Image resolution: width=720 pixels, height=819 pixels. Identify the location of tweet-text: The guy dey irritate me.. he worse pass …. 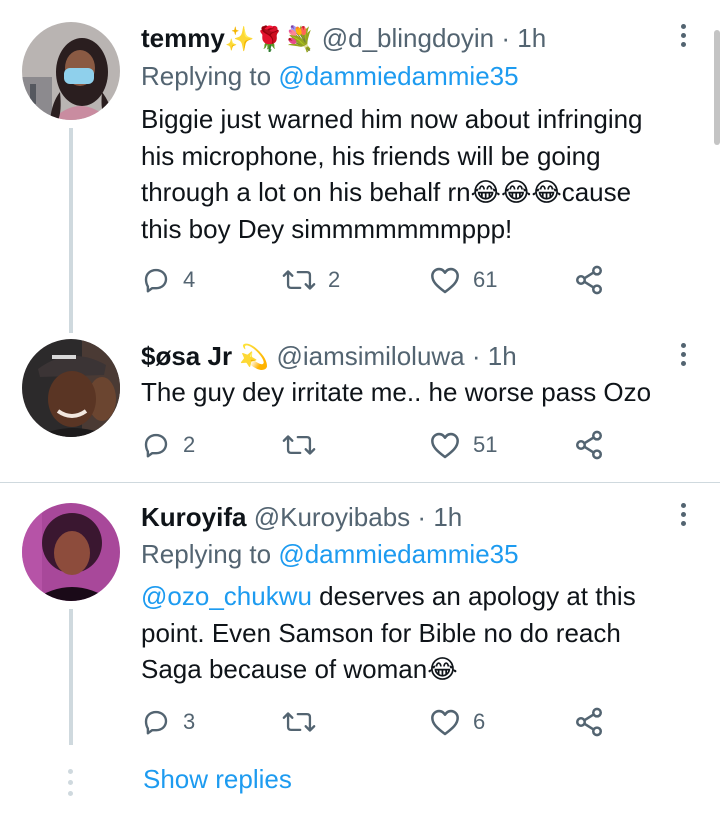
(411, 392).